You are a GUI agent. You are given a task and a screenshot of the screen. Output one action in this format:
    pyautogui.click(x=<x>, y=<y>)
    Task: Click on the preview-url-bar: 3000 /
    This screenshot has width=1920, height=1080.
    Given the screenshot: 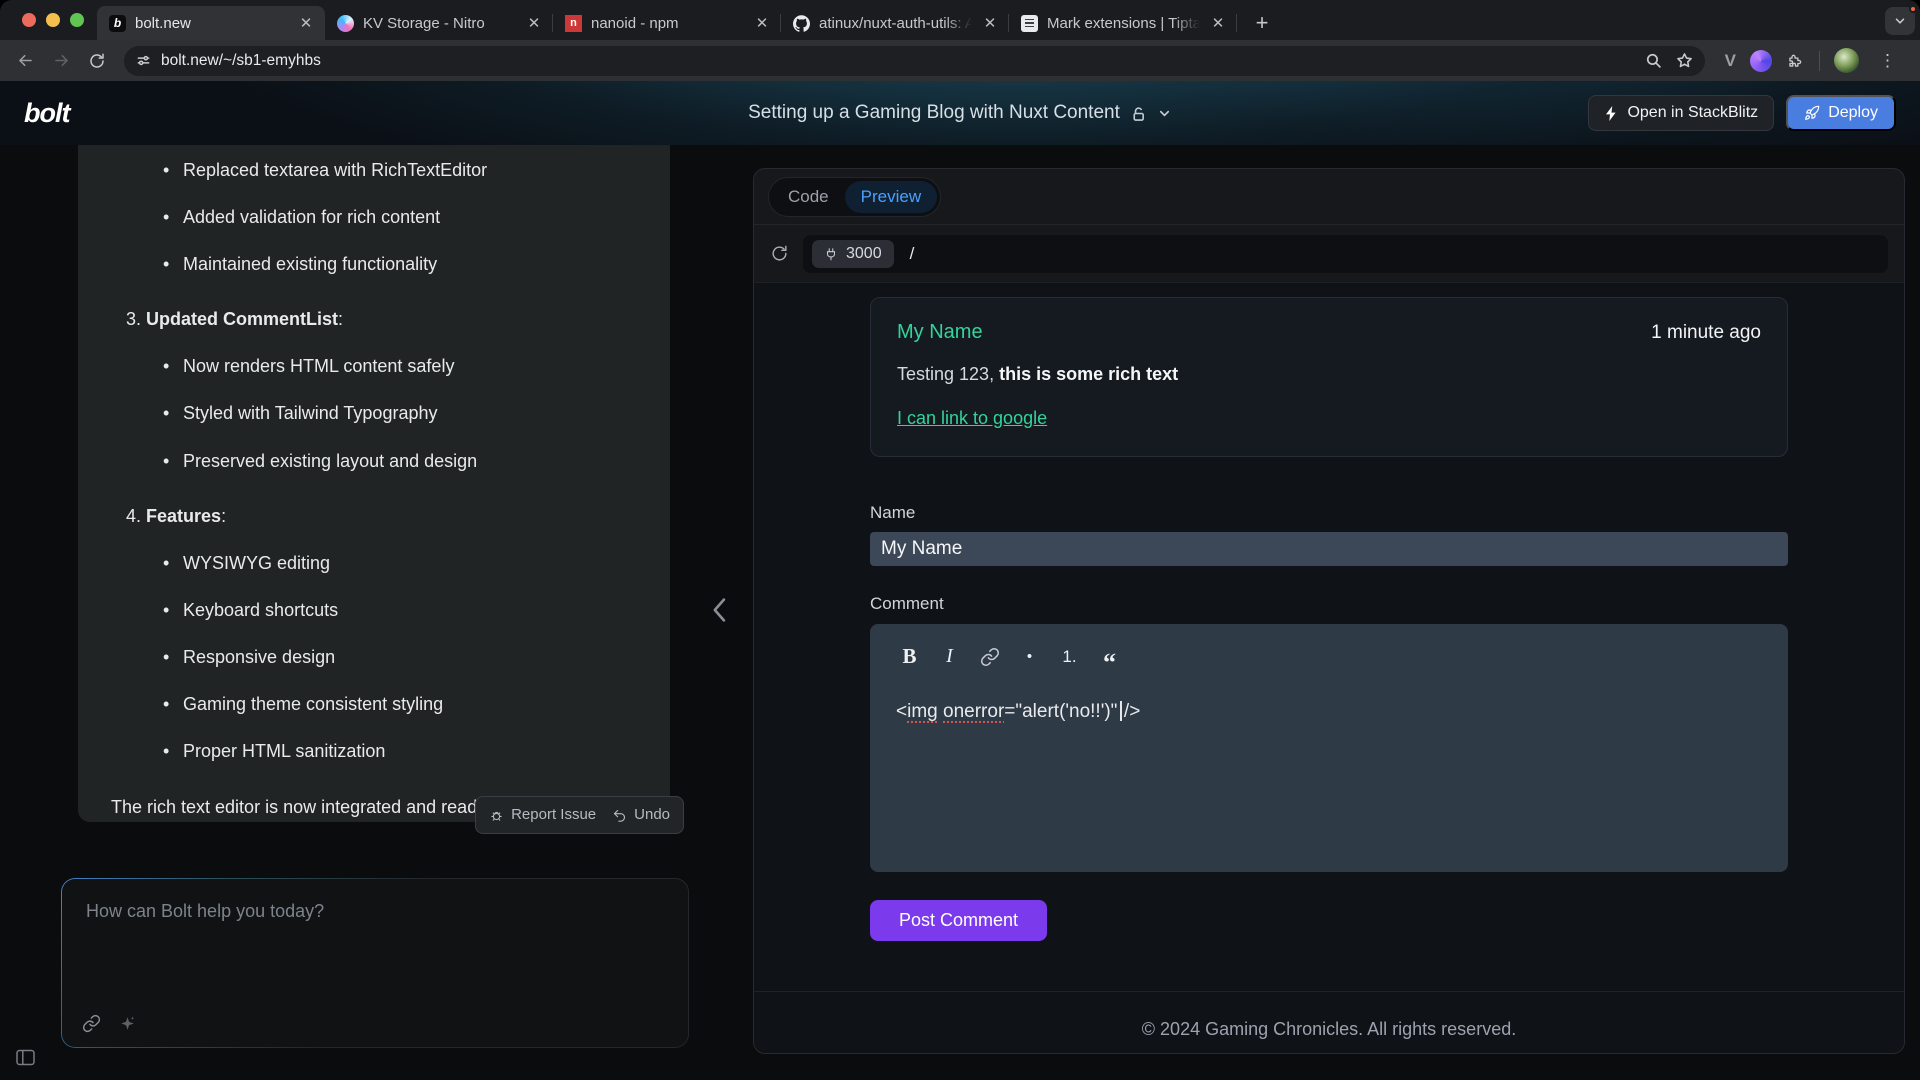 What is the action you would take?
    pyautogui.click(x=1329, y=254)
    